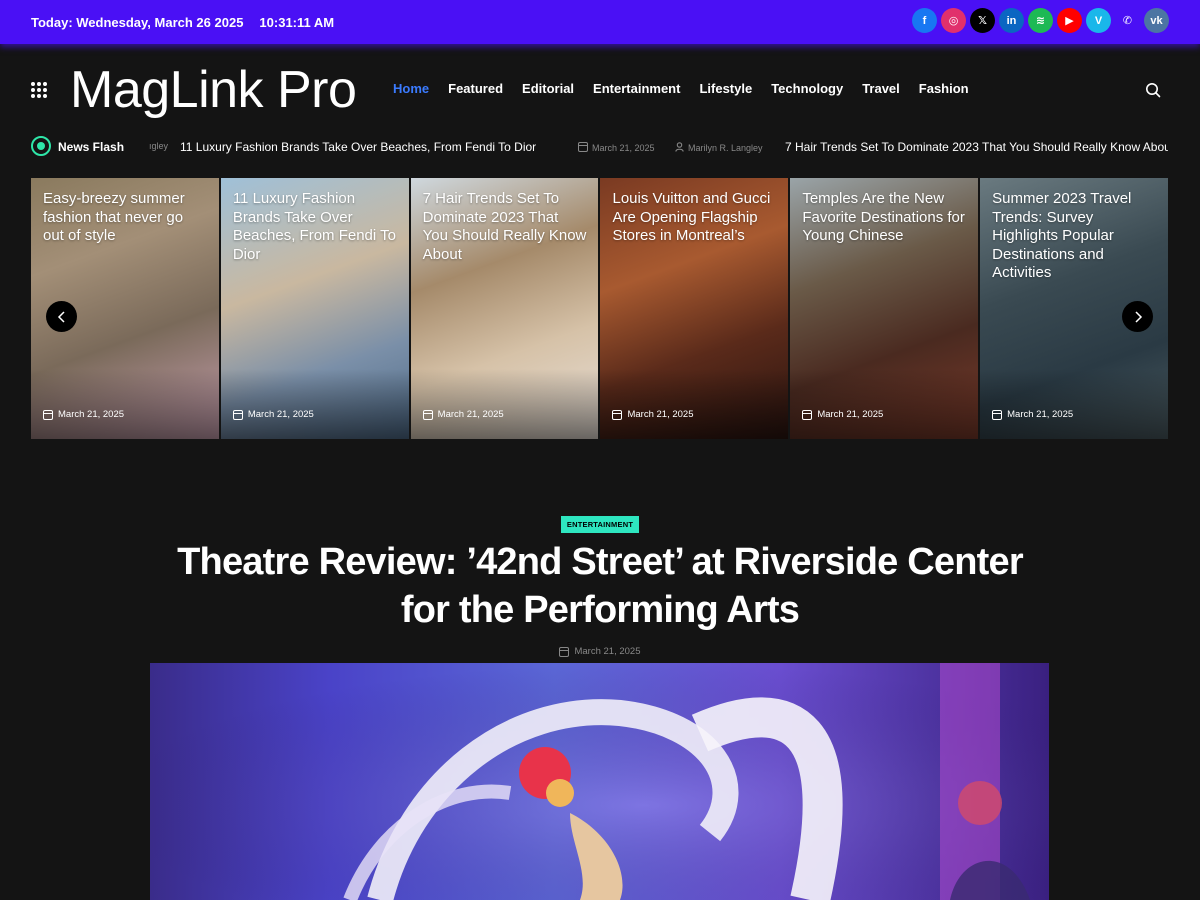 The image size is (1200, 900). I want to click on nav-item-travel: Travel, so click(881, 88).